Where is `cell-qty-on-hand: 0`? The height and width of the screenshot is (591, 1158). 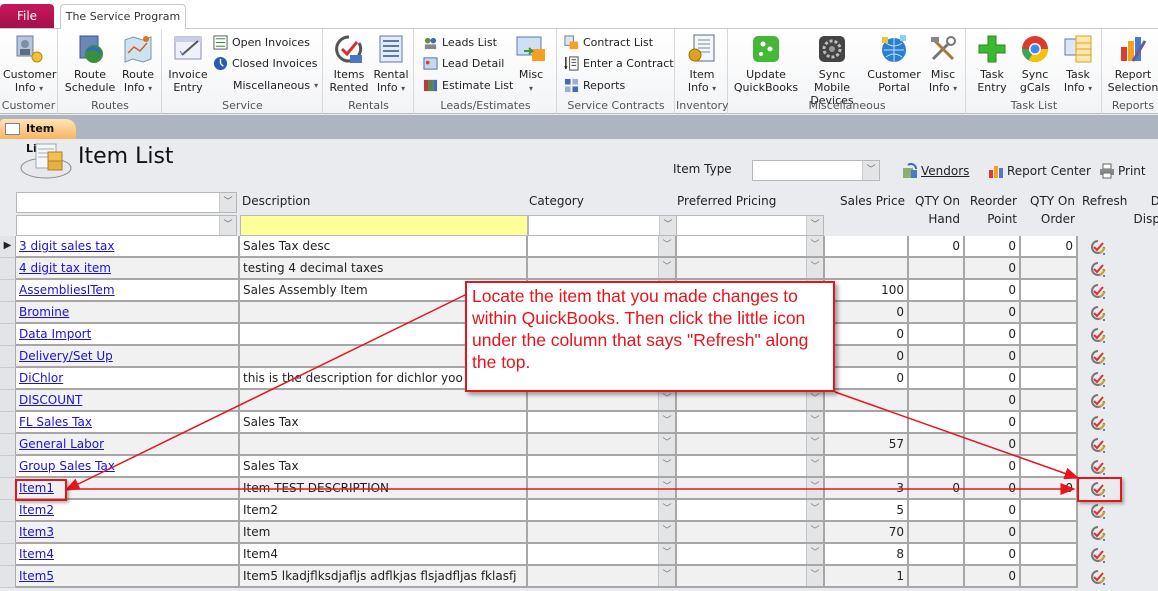
cell-qty-on-hand: 0 is located at coordinates (937, 489).